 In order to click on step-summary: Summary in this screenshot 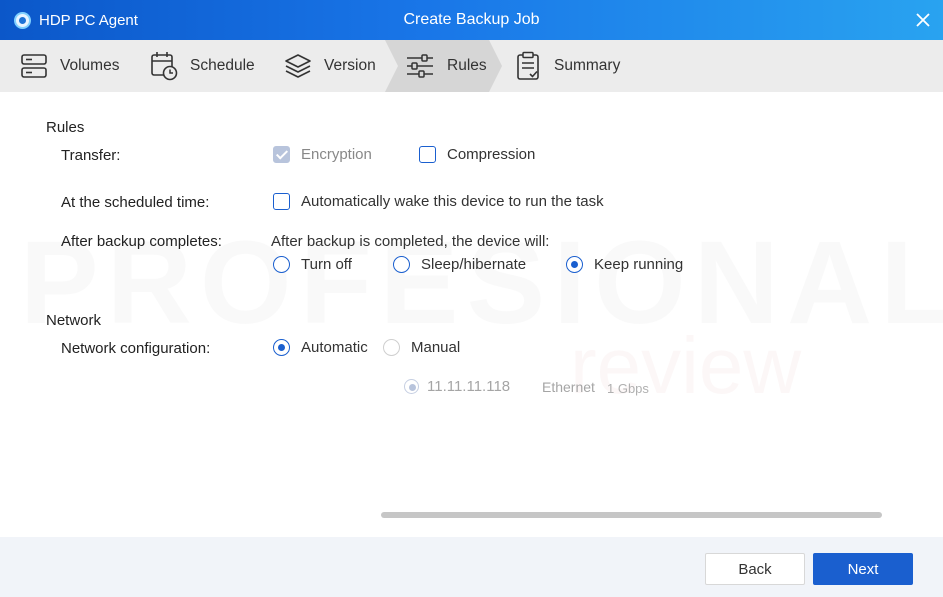, I will do `click(568, 66)`.